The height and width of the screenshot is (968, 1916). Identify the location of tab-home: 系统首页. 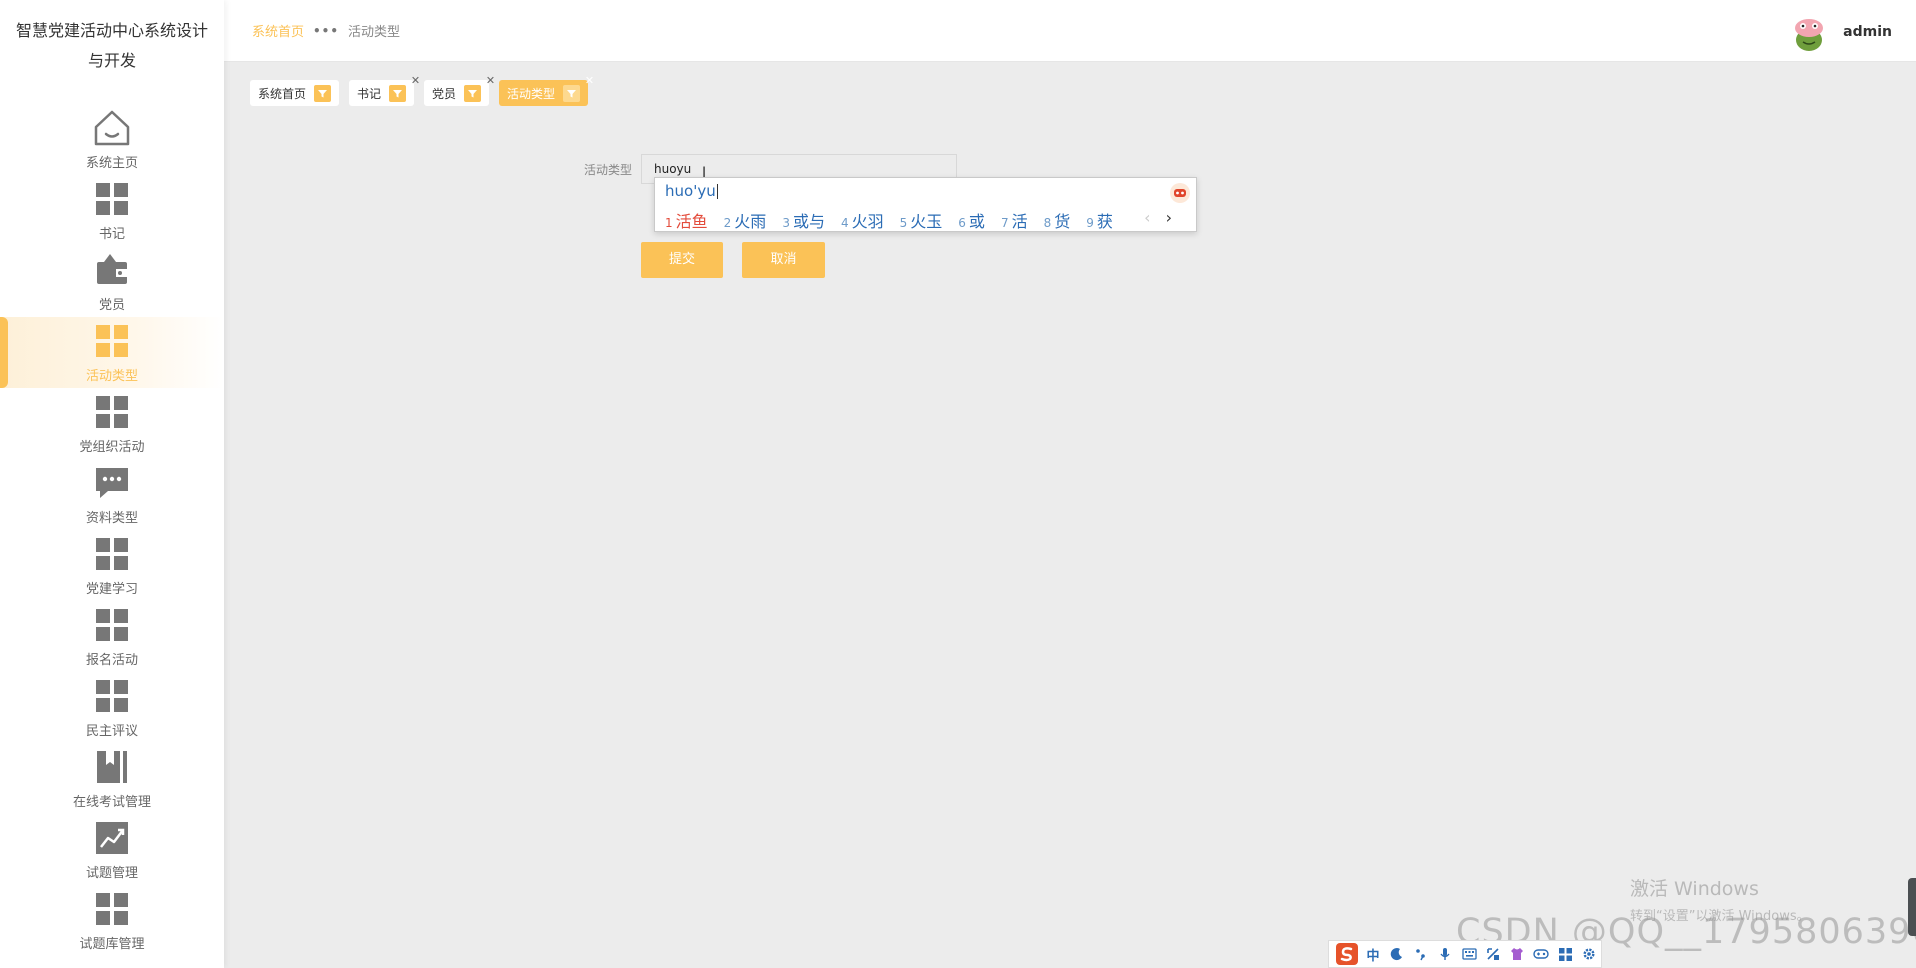
(295, 93).